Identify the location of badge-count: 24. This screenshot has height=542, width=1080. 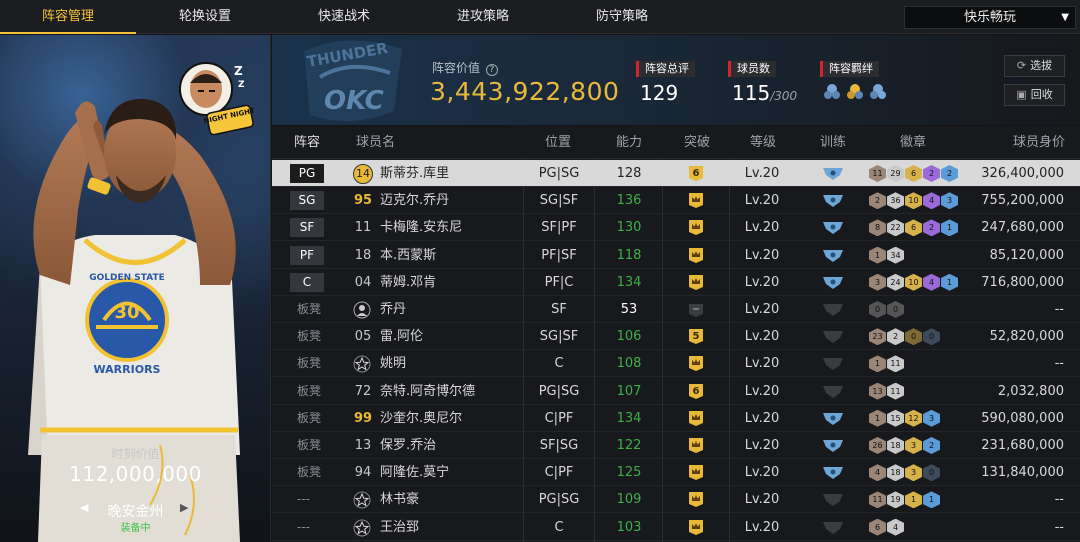
(895, 282).